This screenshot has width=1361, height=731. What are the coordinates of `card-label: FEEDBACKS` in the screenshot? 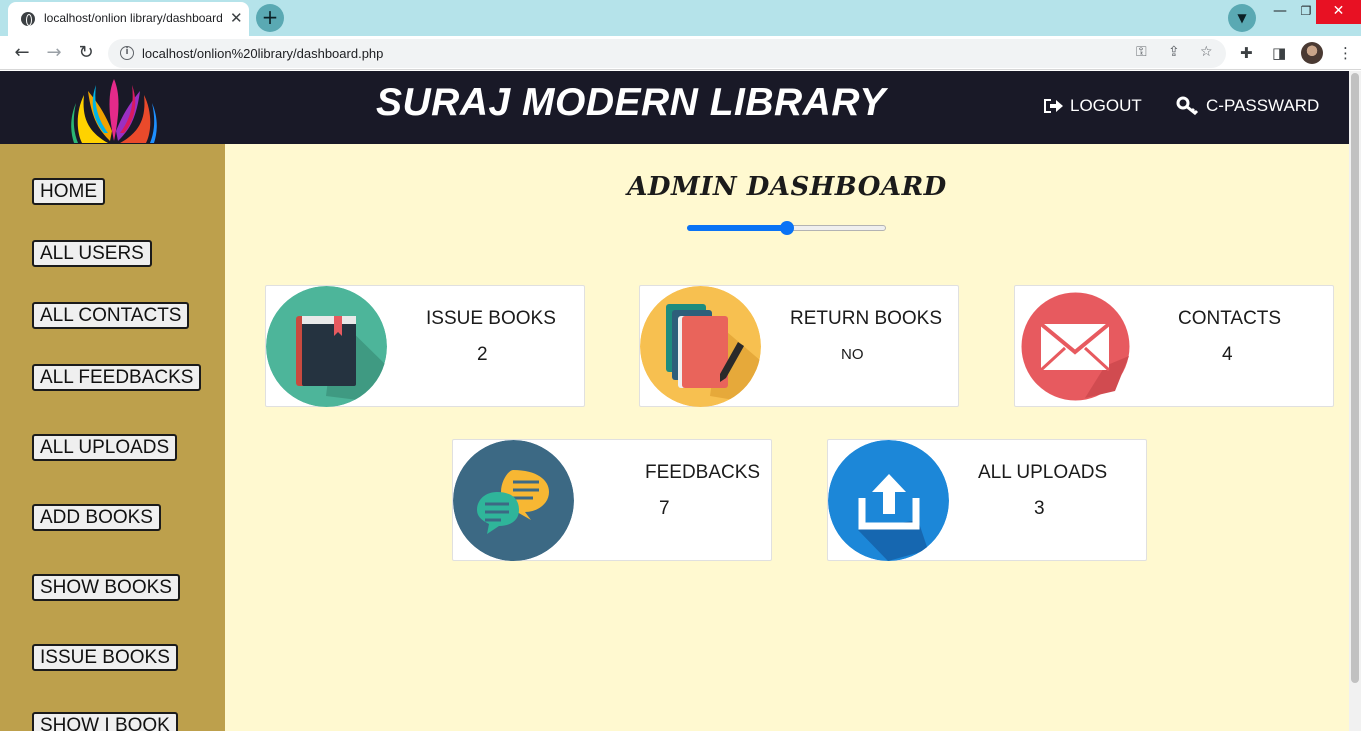 It's located at (703, 472).